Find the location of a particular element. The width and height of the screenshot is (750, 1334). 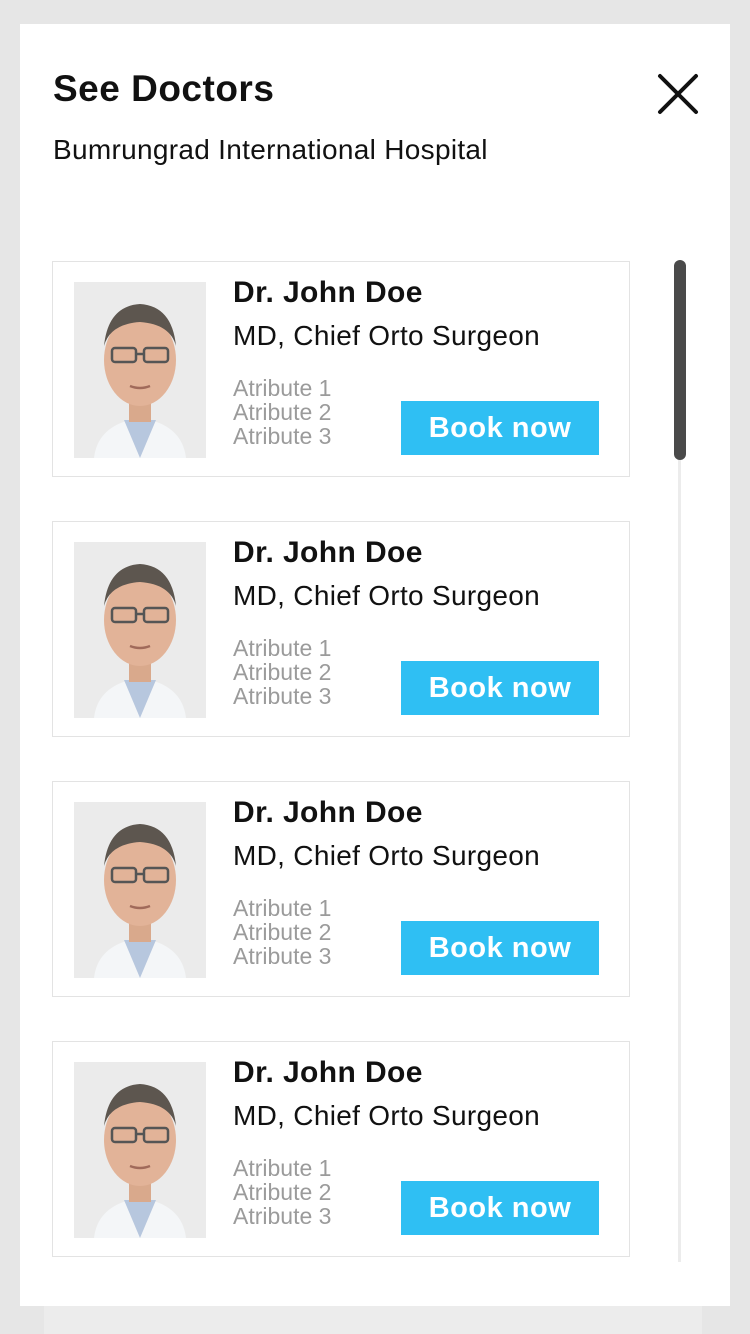

scrollbar-thumb is located at coordinates (680, 360).